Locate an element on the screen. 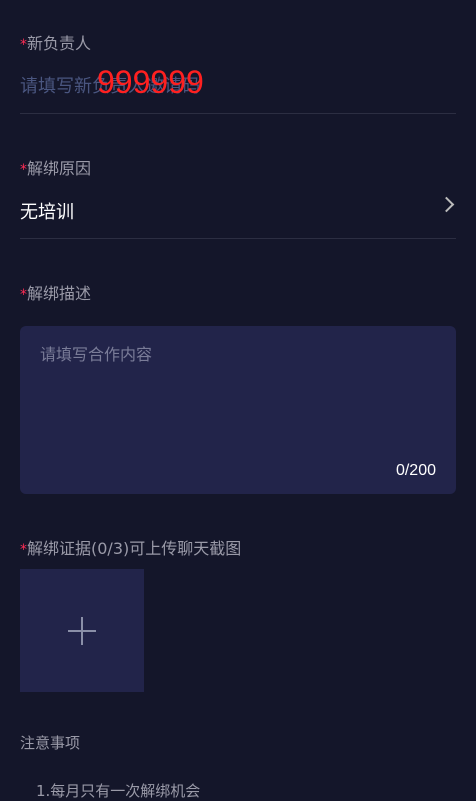 The image size is (476, 801). evidence-label: *解绑证据(0/3)可上传聊天截图 is located at coordinates (130, 547).